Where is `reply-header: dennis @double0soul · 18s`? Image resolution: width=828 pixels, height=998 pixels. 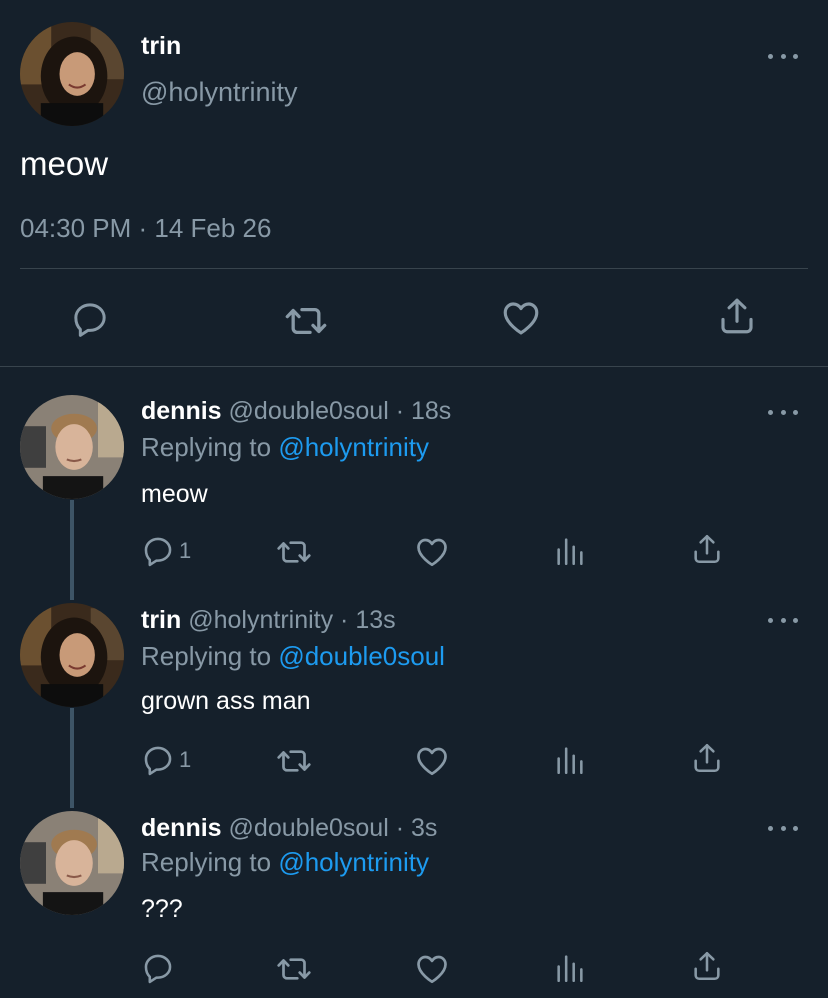 reply-header: dennis @double0soul · 18s is located at coordinates (296, 411).